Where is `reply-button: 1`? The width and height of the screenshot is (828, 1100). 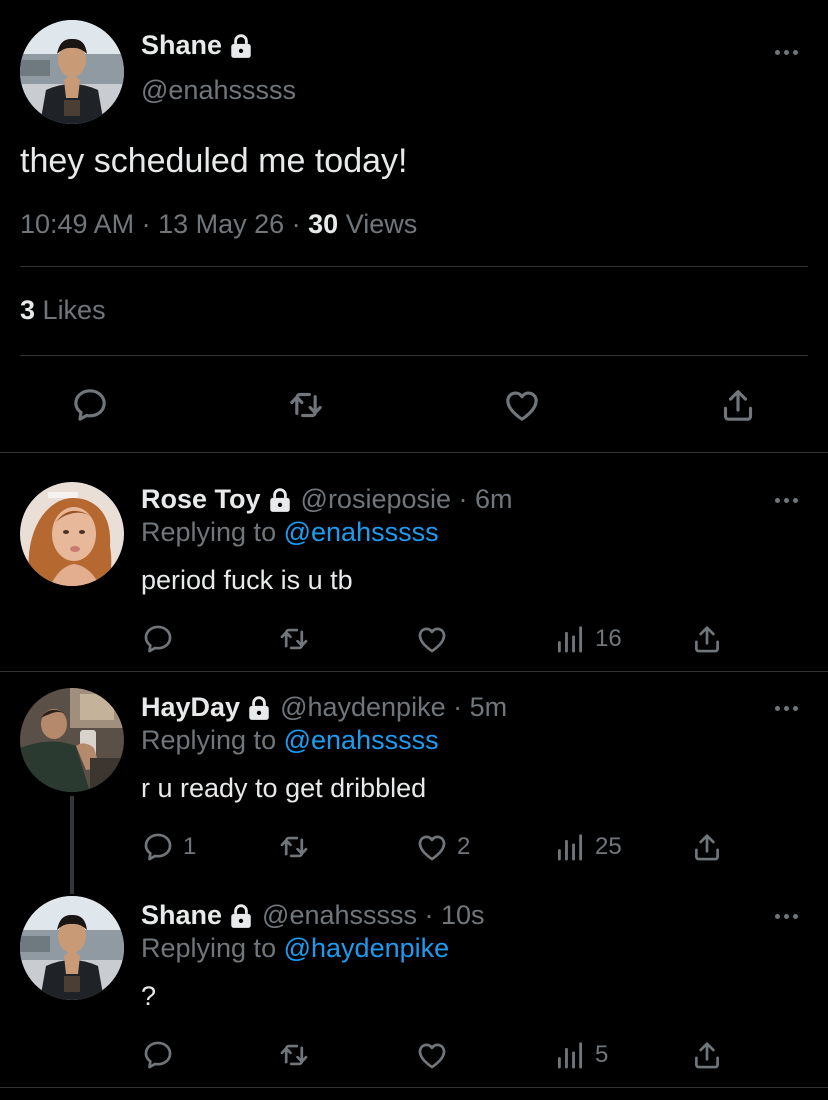 reply-button: 1 is located at coordinates (168, 847).